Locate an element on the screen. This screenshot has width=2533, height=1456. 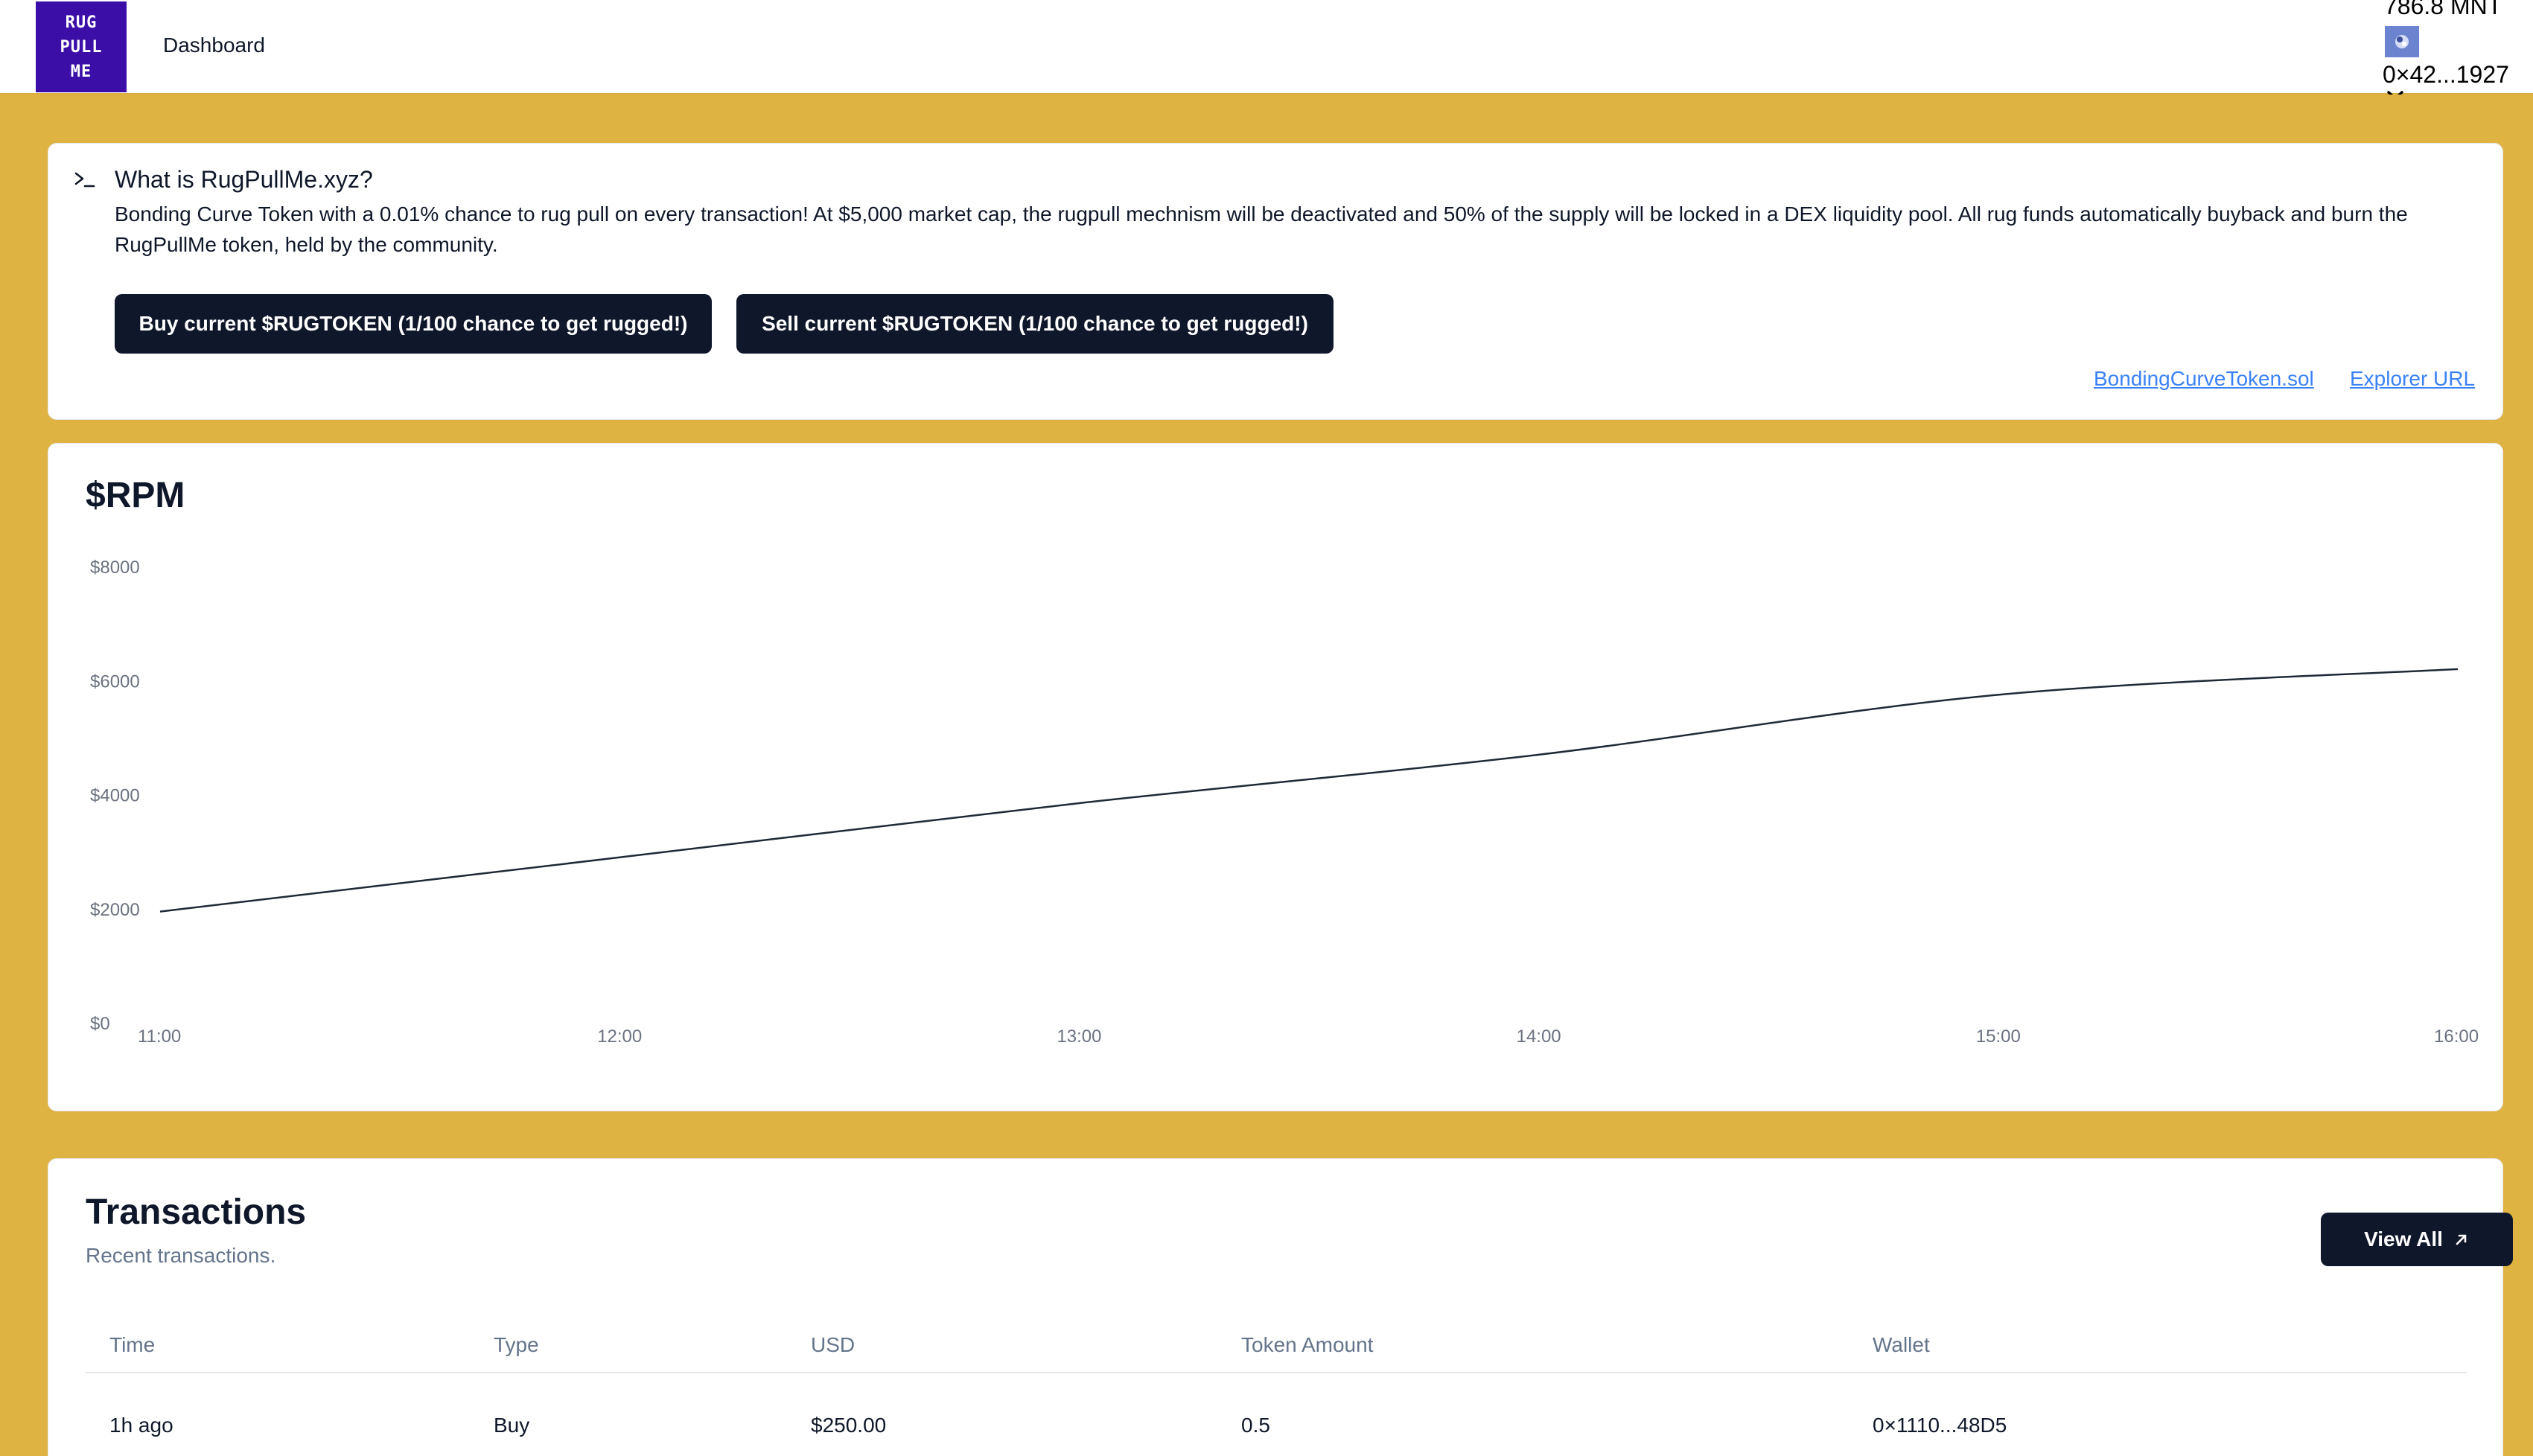
cell-token-amount: 0.5 is located at coordinates (1255, 1425).